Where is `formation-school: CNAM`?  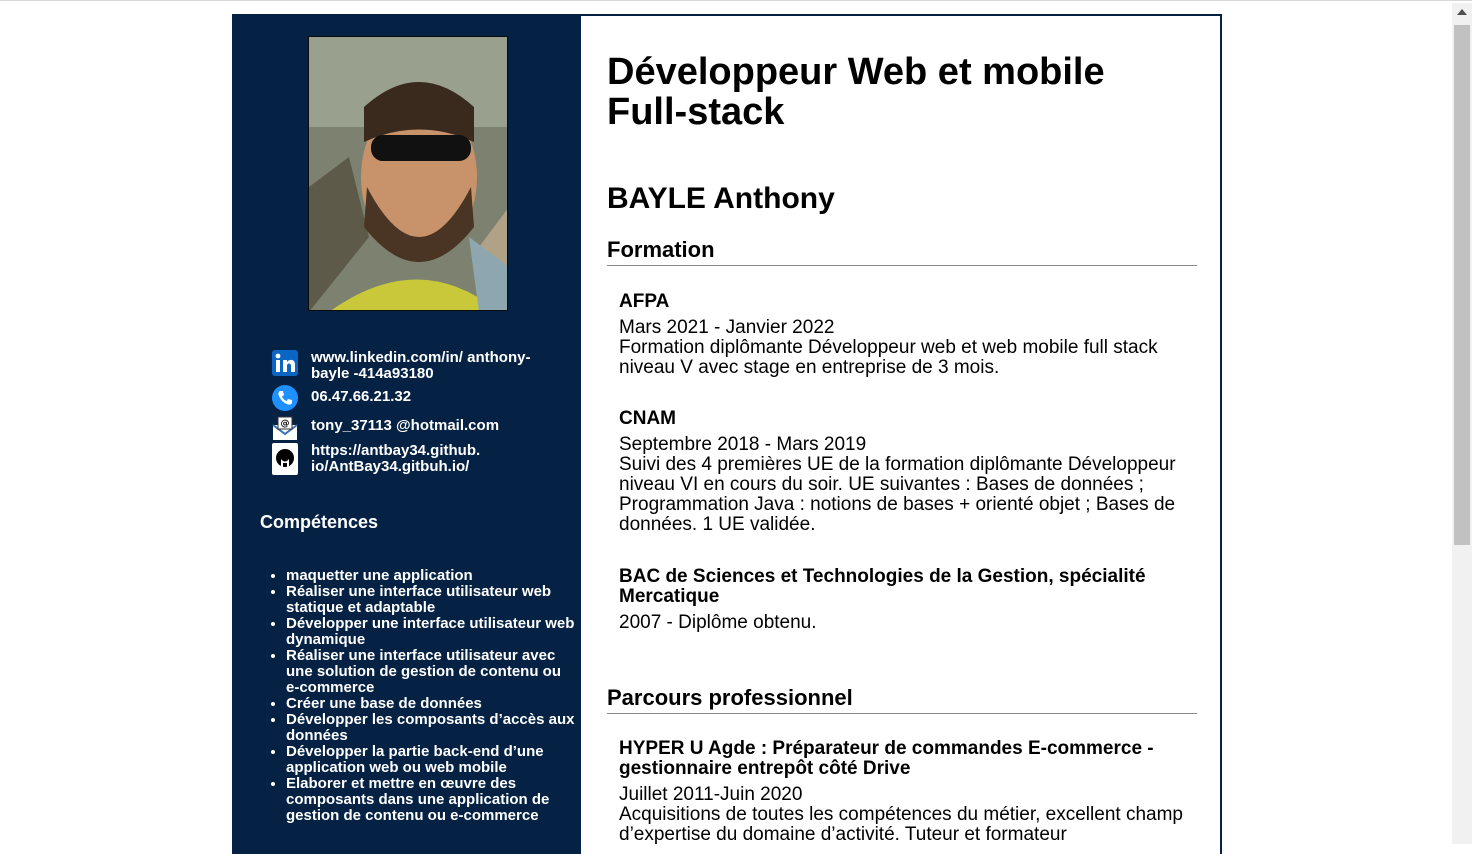
formation-school: CNAM is located at coordinates (647, 418).